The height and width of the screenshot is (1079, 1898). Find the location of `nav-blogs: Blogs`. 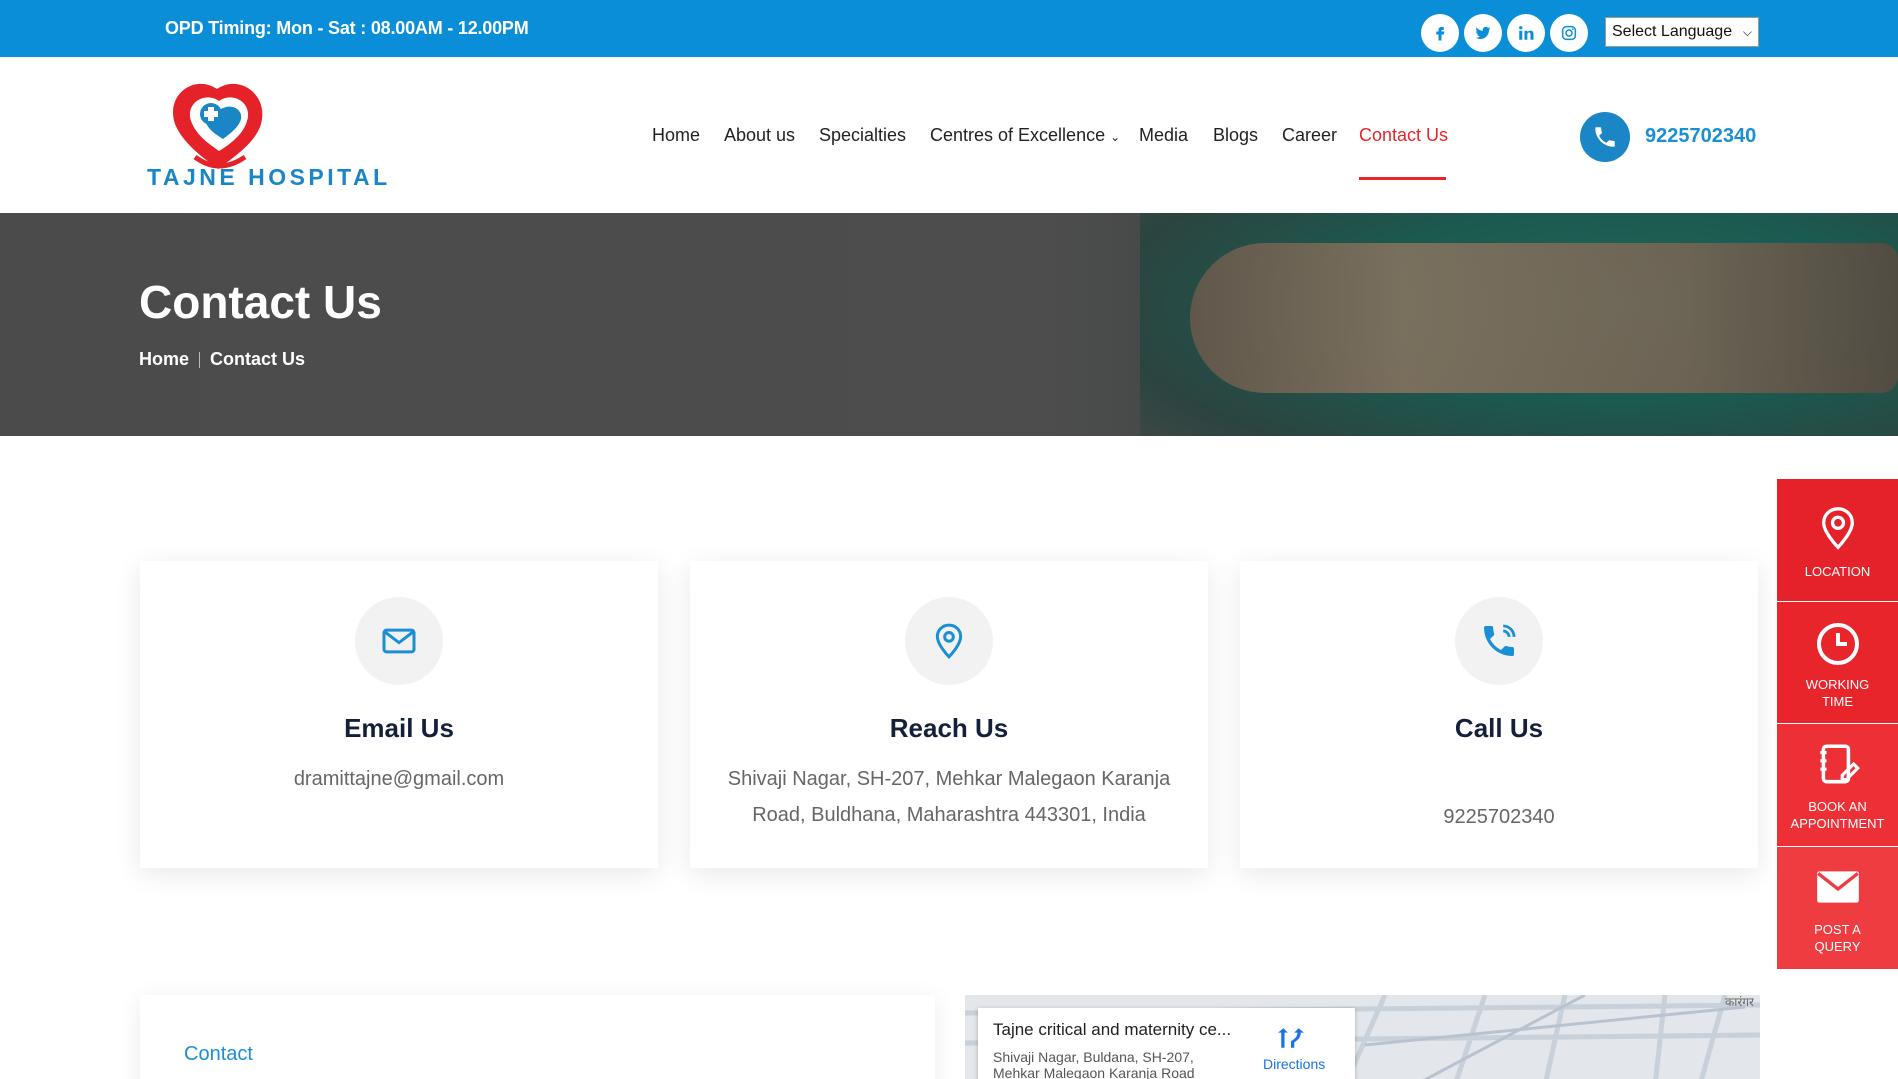

nav-blogs: Blogs is located at coordinates (1235, 135).